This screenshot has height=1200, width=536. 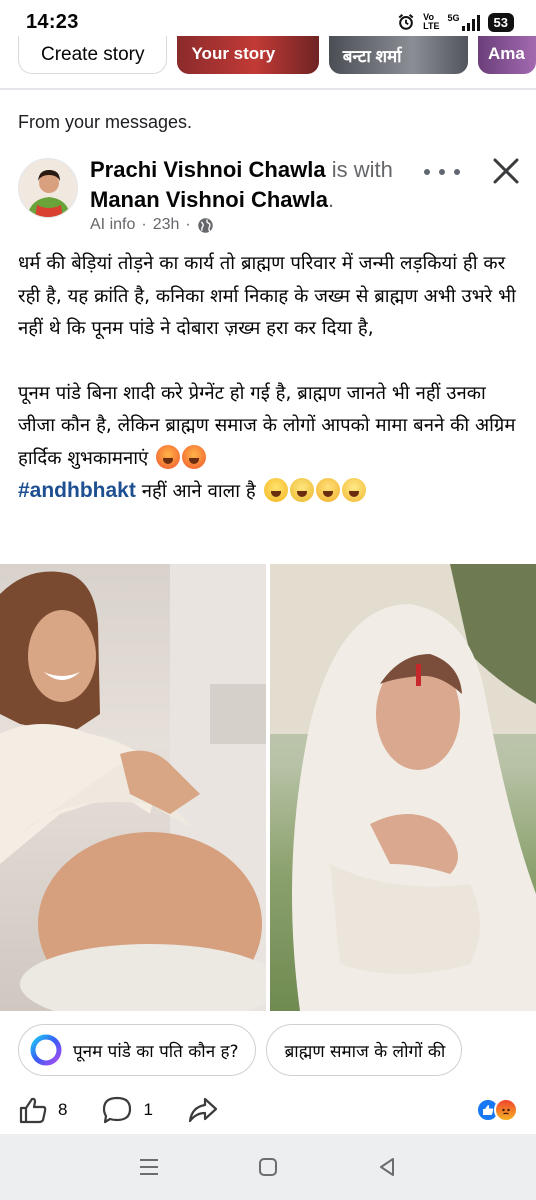 I want to click on share-icon, so click(x=203, y=1110).